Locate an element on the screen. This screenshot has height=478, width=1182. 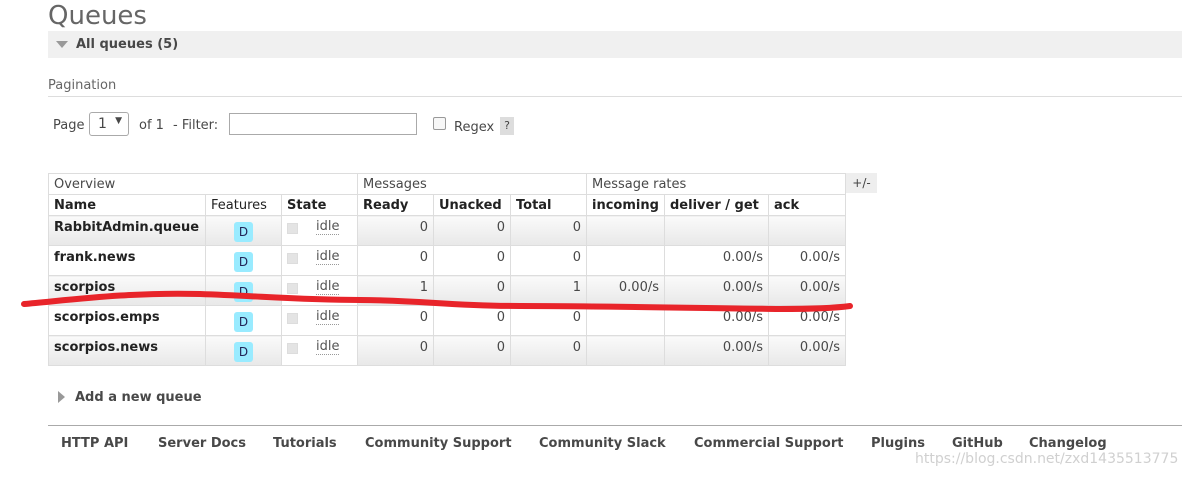
regex-label: Regex is located at coordinates (474, 127).